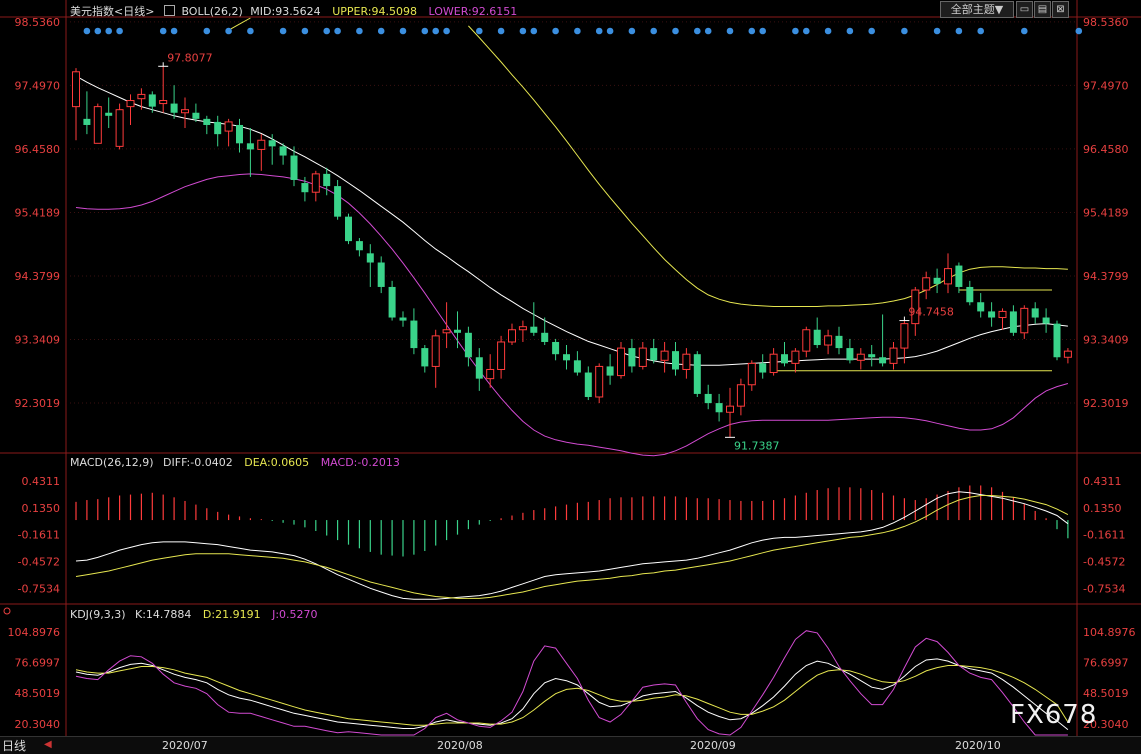  What do you see at coordinates (285, 11) in the screenshot?
I see `boll-mid-label: MID:93.5624` at bounding box center [285, 11].